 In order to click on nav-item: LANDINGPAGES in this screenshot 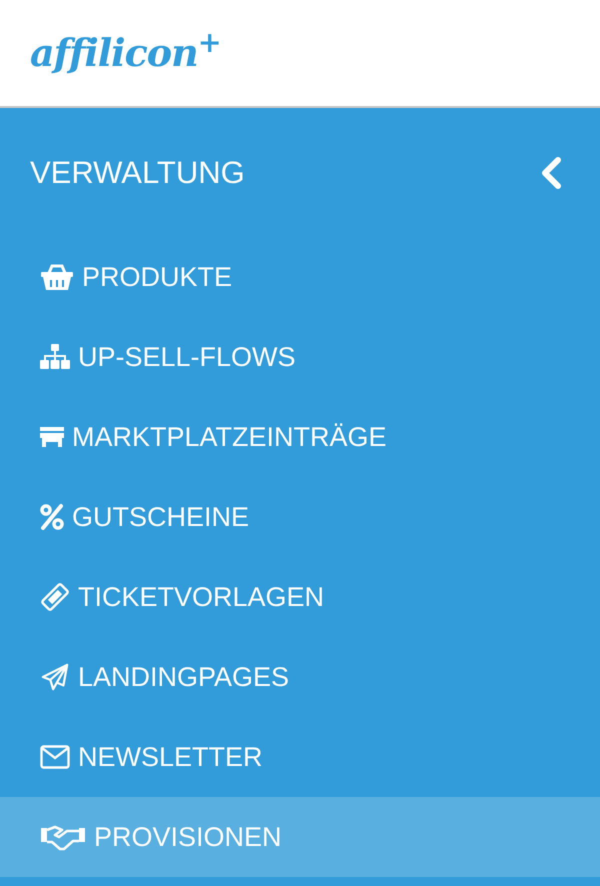, I will do `click(300, 677)`.